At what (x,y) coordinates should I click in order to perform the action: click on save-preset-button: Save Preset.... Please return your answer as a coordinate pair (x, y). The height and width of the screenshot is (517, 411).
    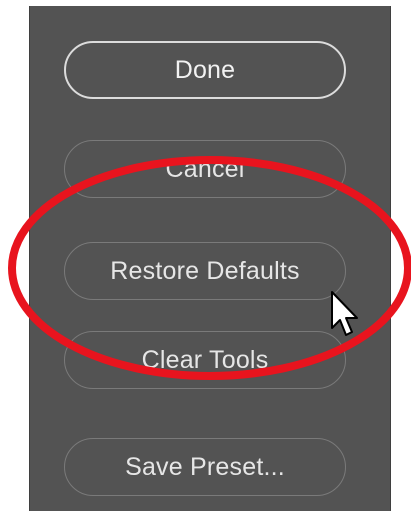
    Looking at the image, I should click on (205, 467).